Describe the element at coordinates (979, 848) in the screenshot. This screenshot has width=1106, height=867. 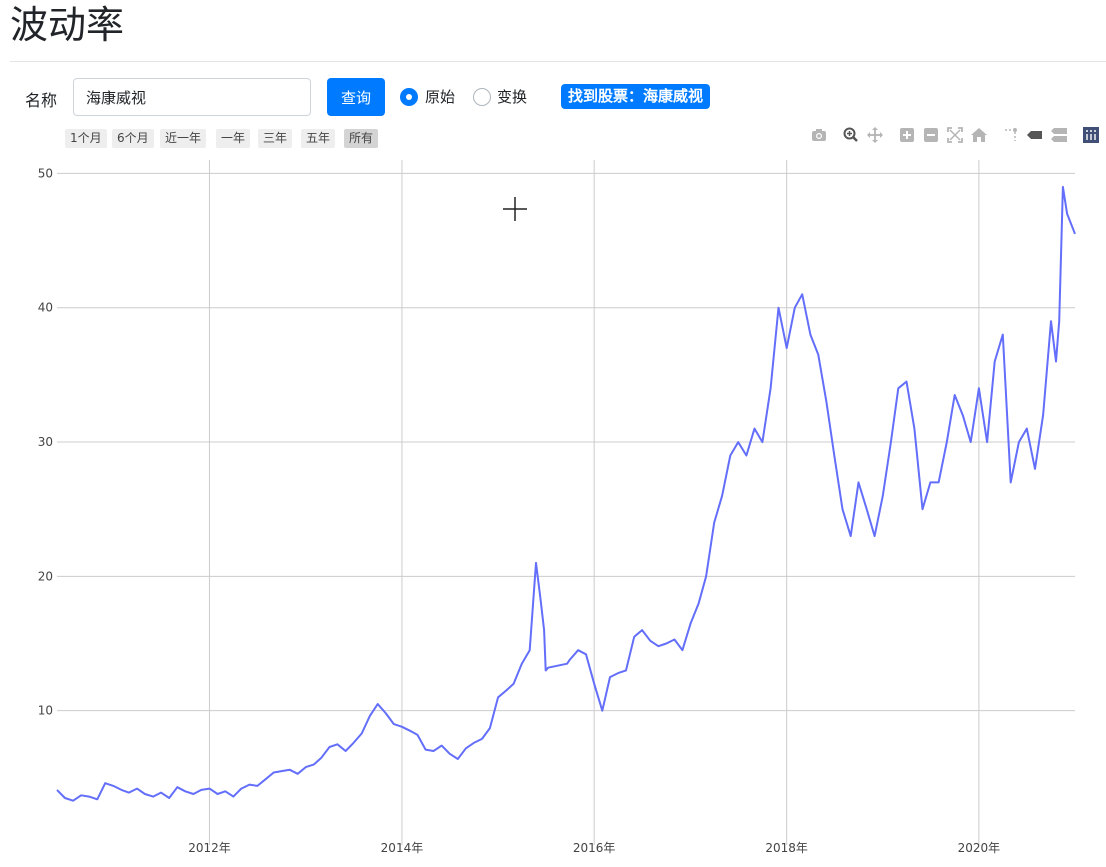
I see `x-tick-label: 2020年` at that location.